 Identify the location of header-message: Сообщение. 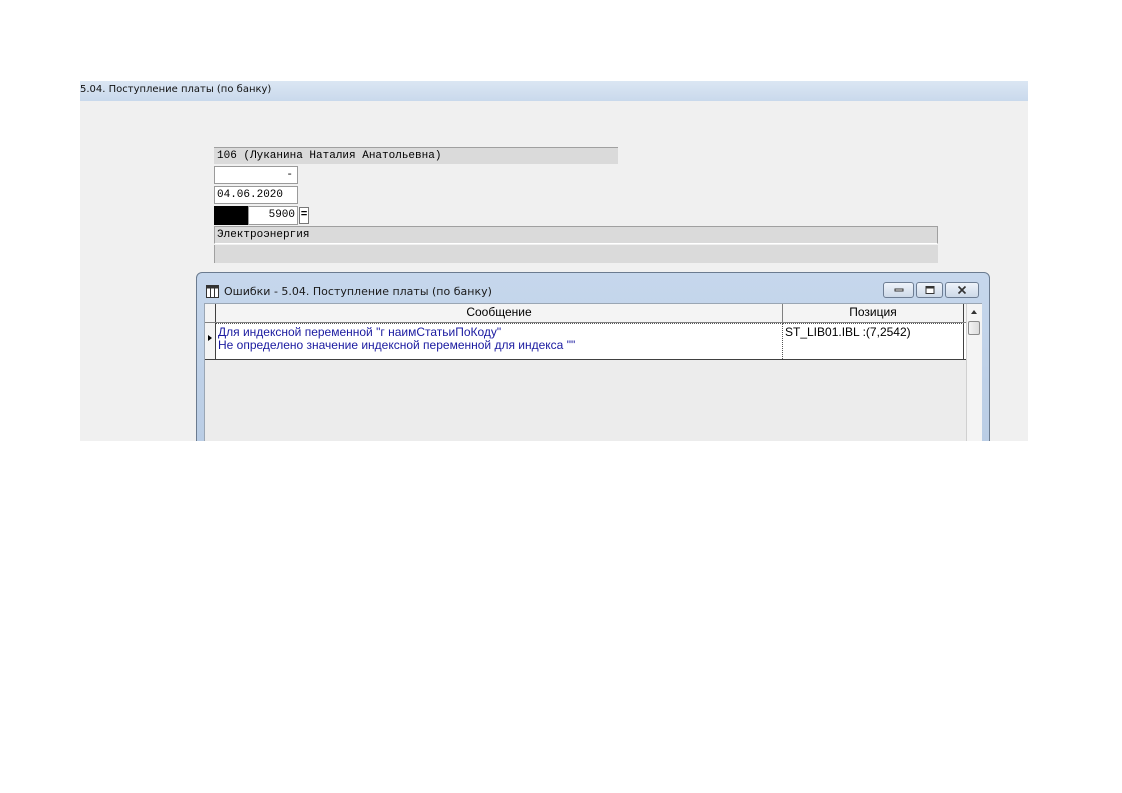
(499, 313).